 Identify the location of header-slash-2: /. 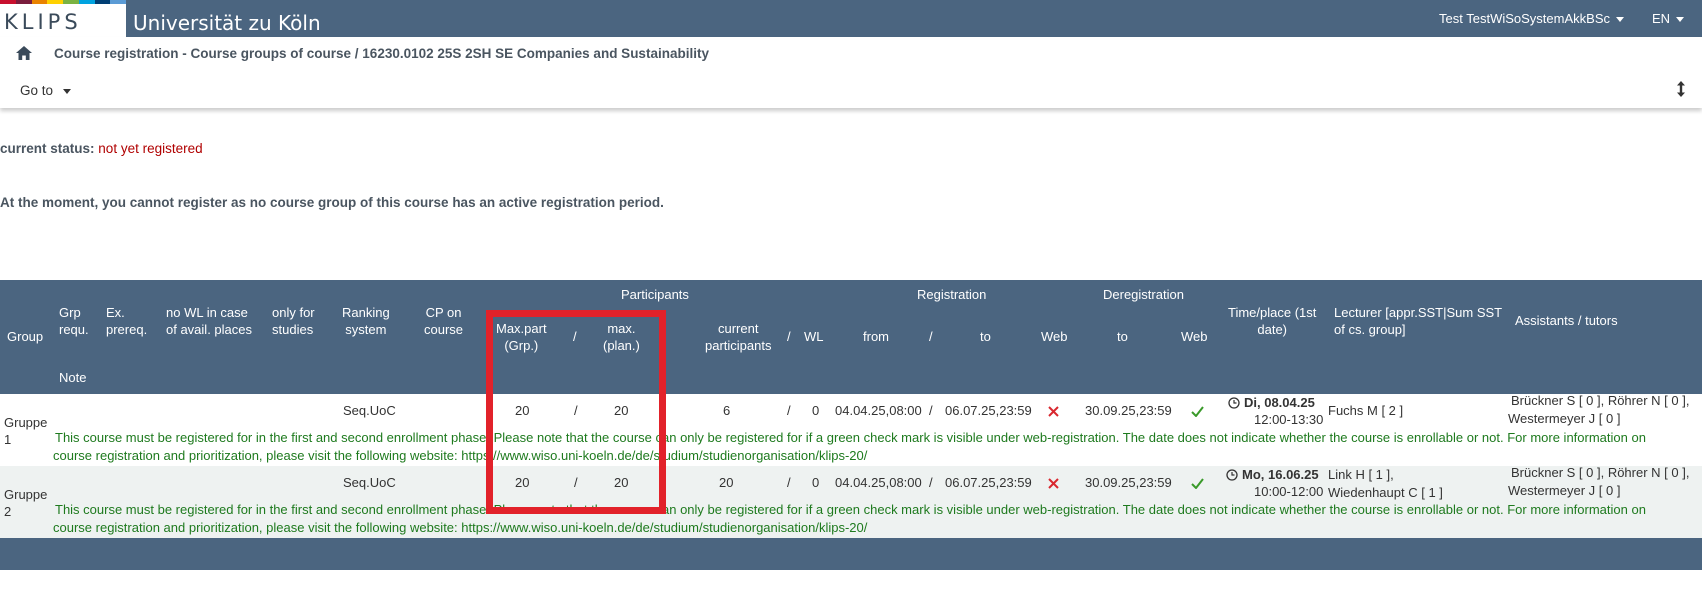
(789, 336).